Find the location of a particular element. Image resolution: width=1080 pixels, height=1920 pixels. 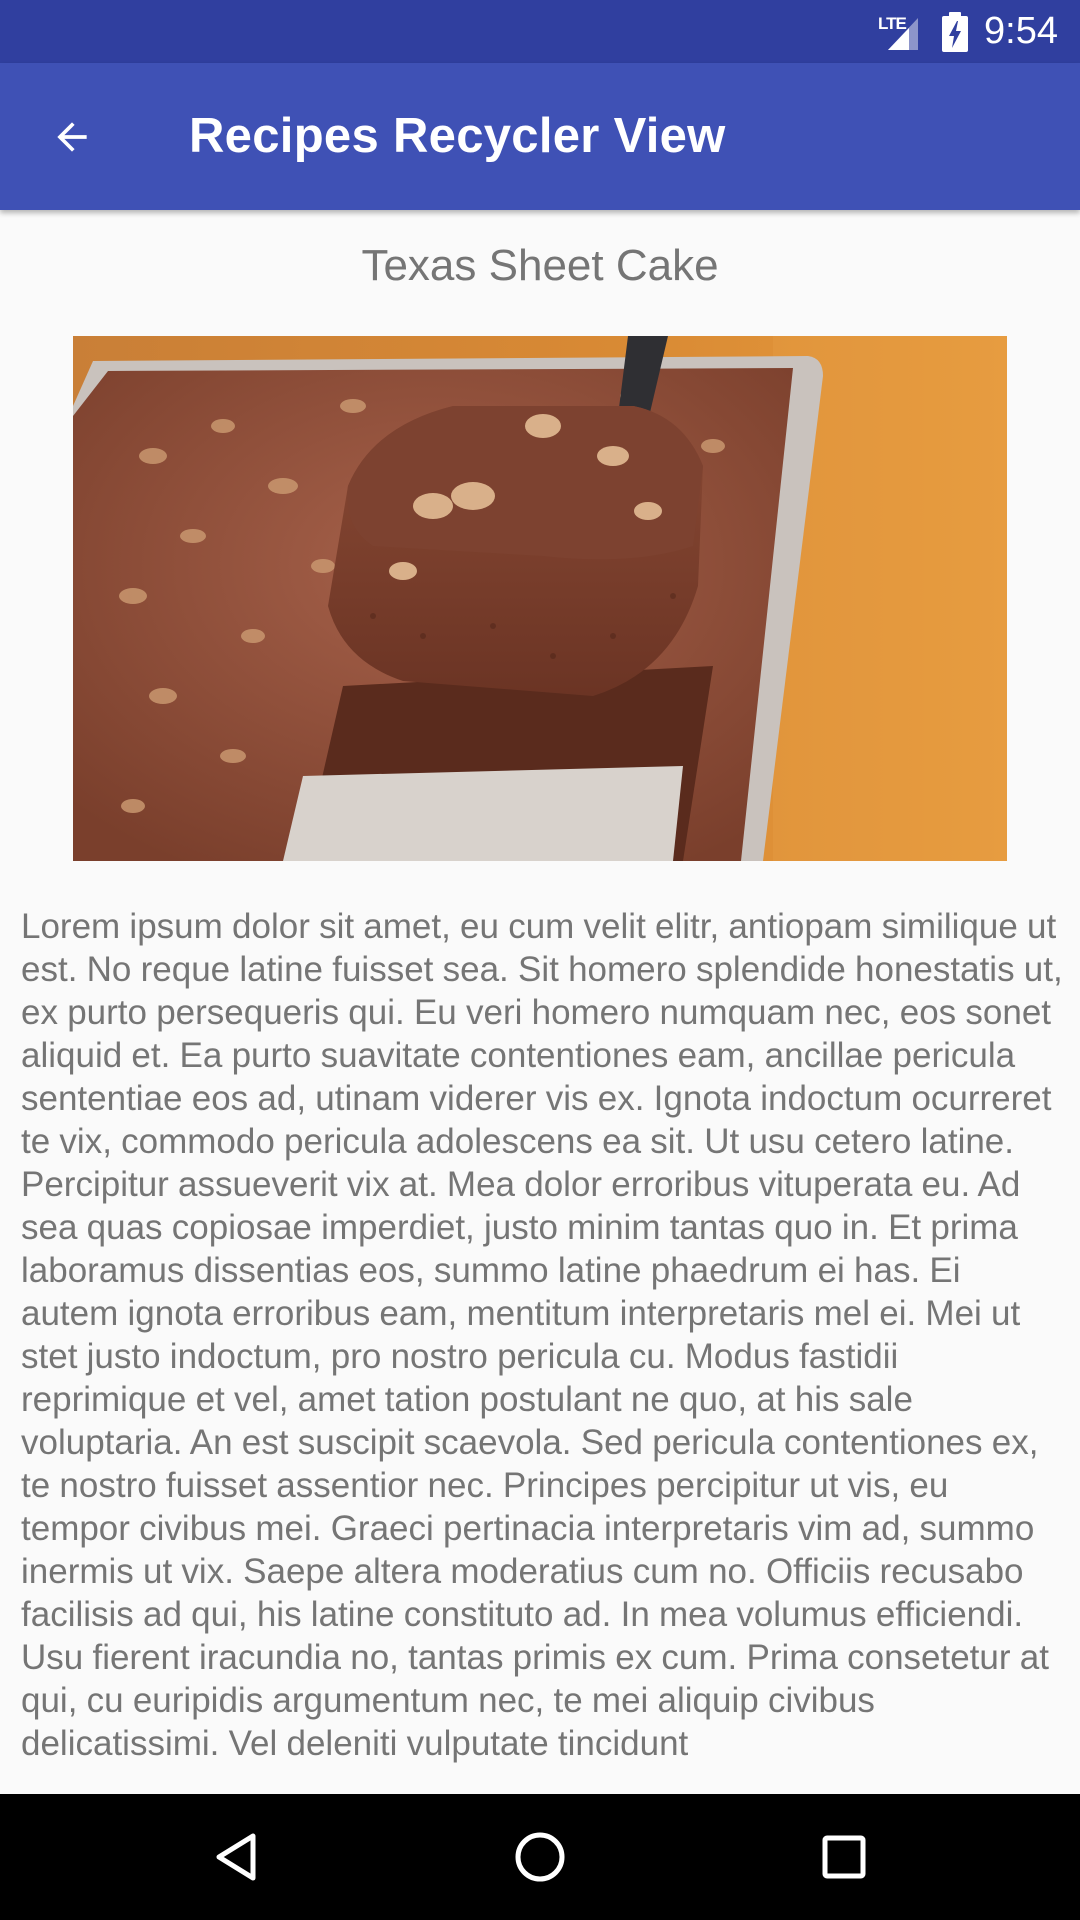

recipe-title: Texas Sheet Cake is located at coordinates (540, 265).